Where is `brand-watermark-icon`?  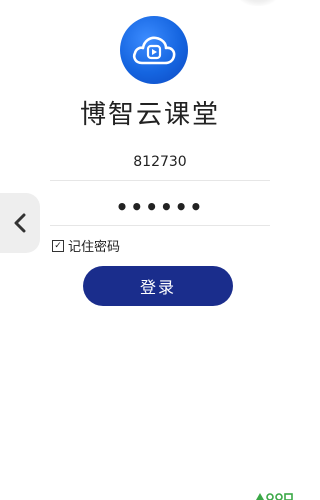 brand-watermark-icon is located at coordinates (274, 496).